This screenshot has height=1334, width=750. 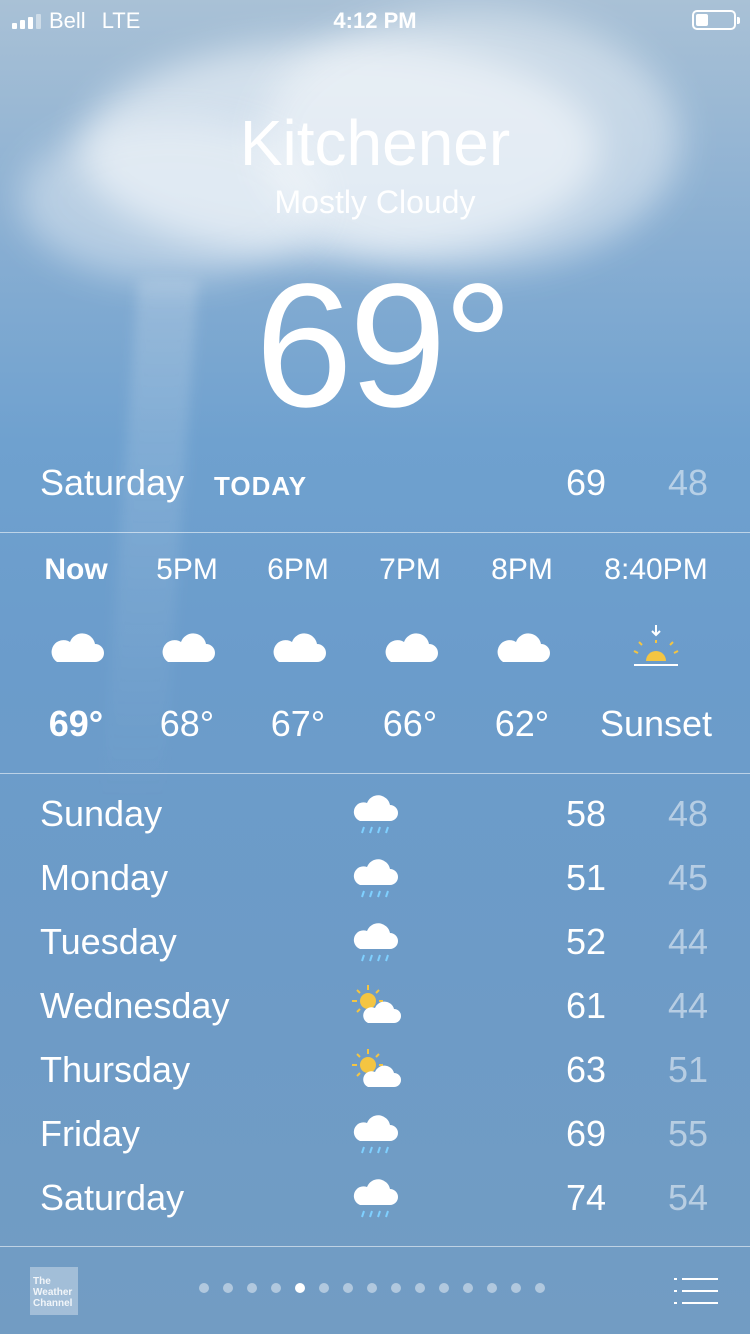 What do you see at coordinates (112, 482) in the screenshot?
I see `today-day: Saturday` at bounding box center [112, 482].